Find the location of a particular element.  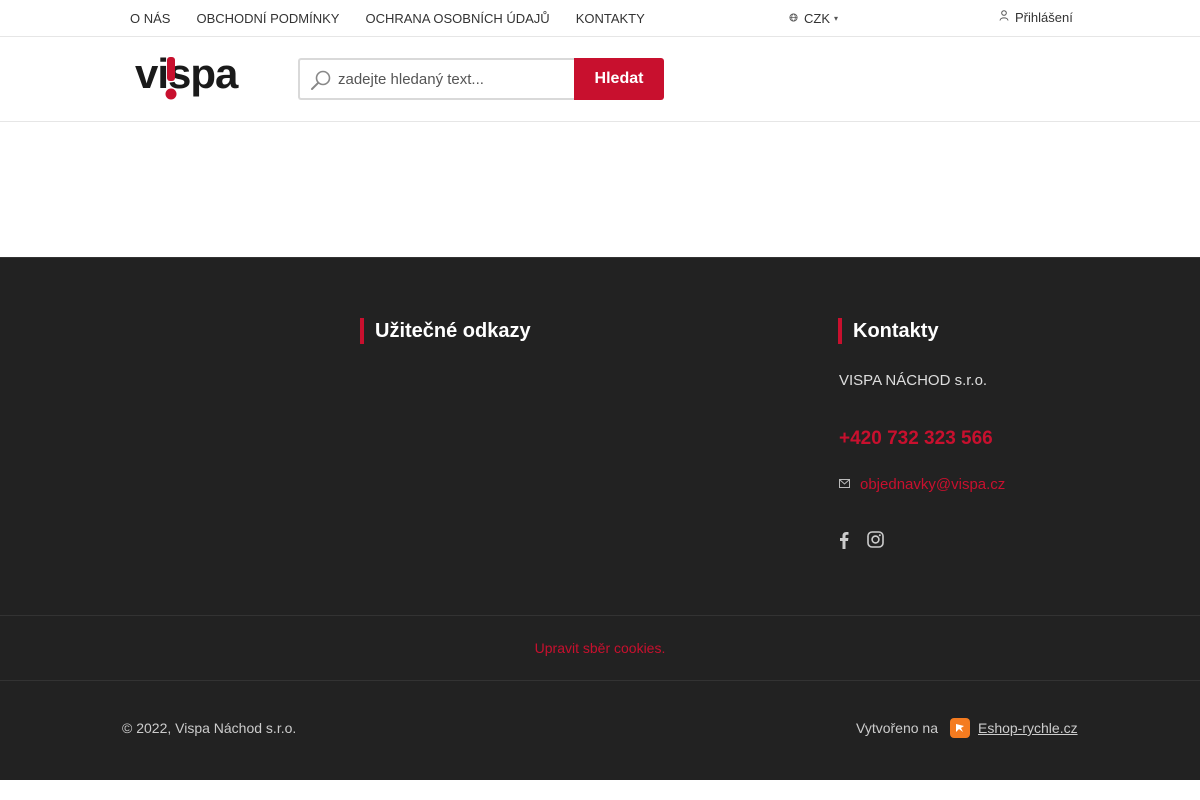

nav-link-kontakty: KONTAKTY is located at coordinates (610, 18).